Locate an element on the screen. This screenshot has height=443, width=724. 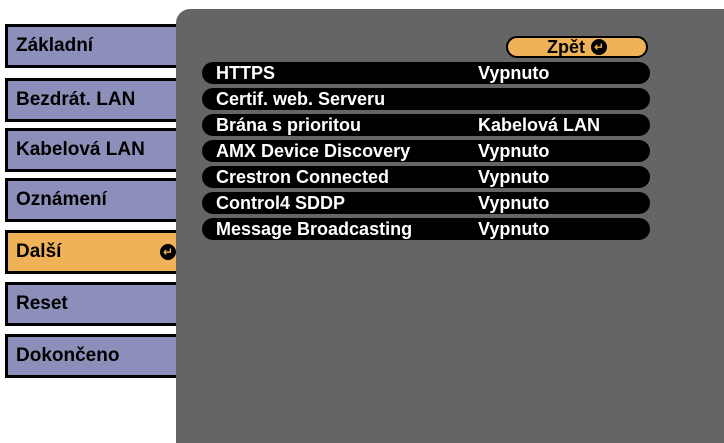
setting-label: Certif. web. Serveru is located at coordinates (301, 99).